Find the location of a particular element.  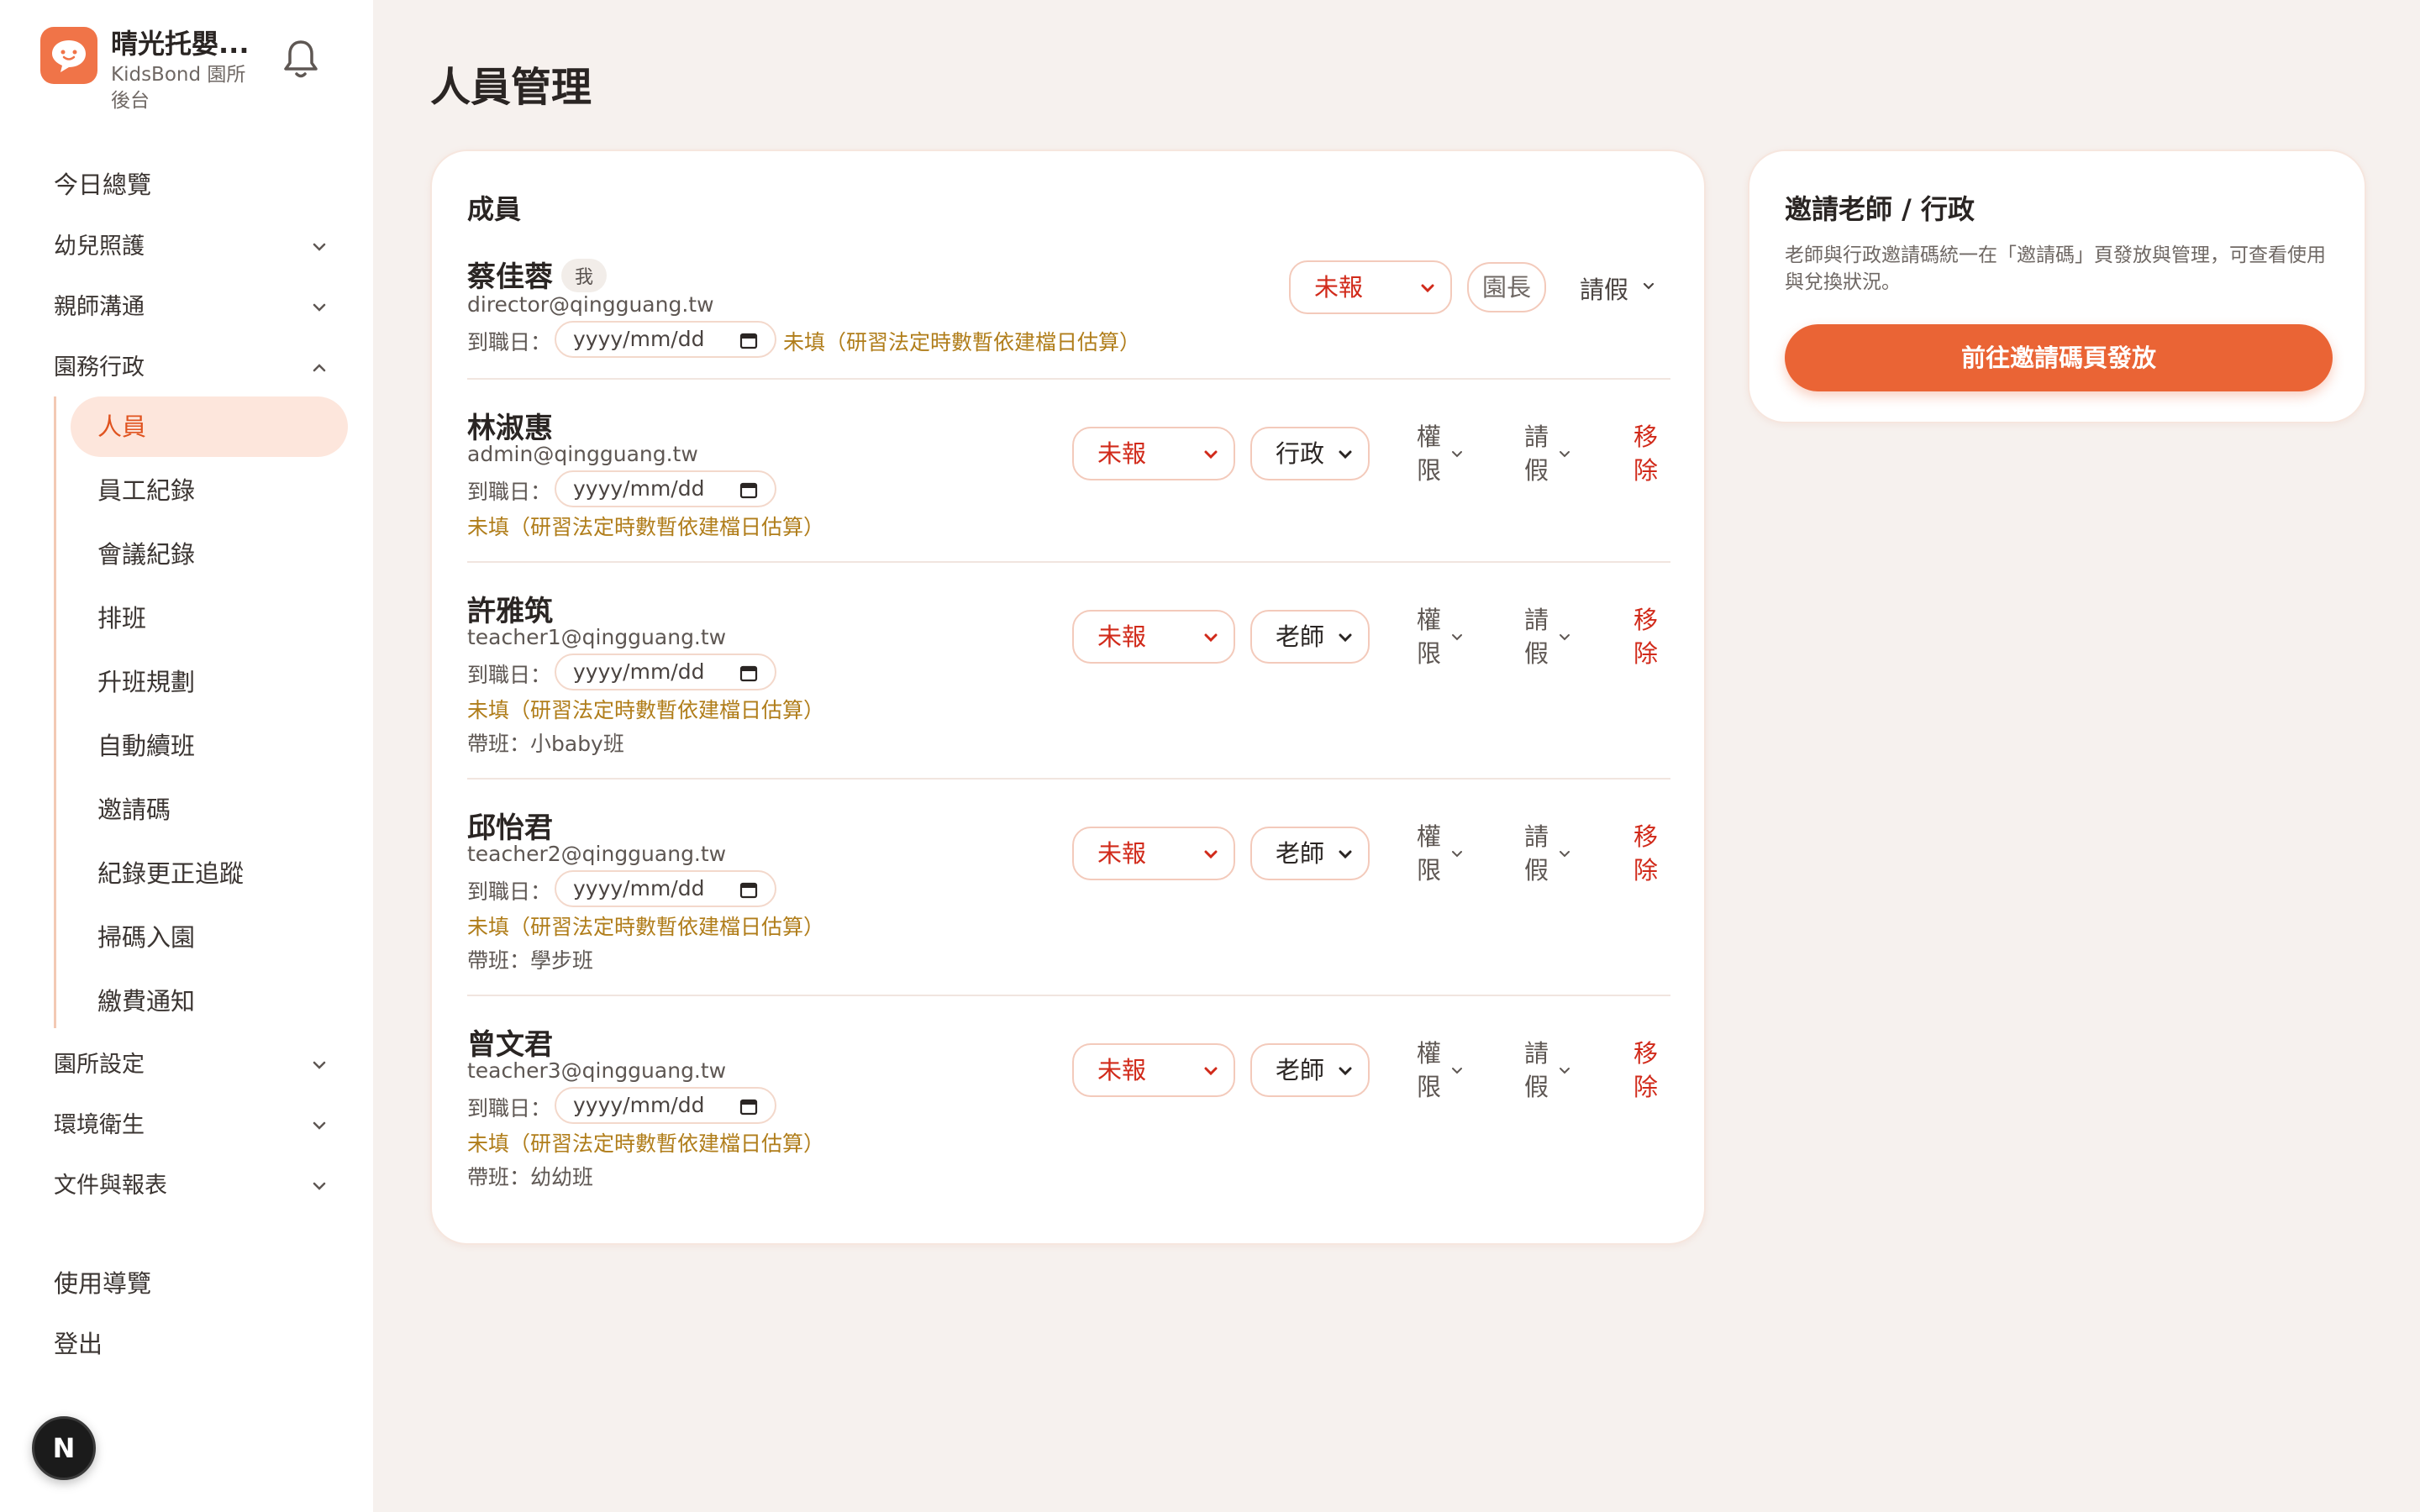

sidebar-item-auto-renew: 自動續班 is located at coordinates (210, 746).